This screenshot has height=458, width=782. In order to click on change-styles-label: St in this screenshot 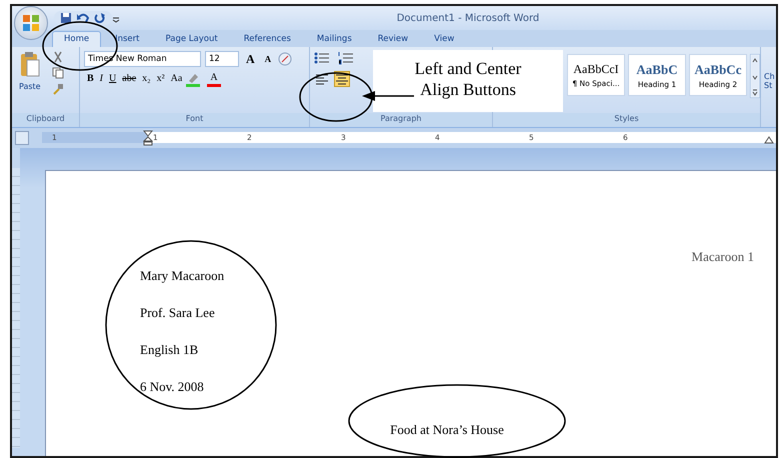, I will do `click(769, 85)`.